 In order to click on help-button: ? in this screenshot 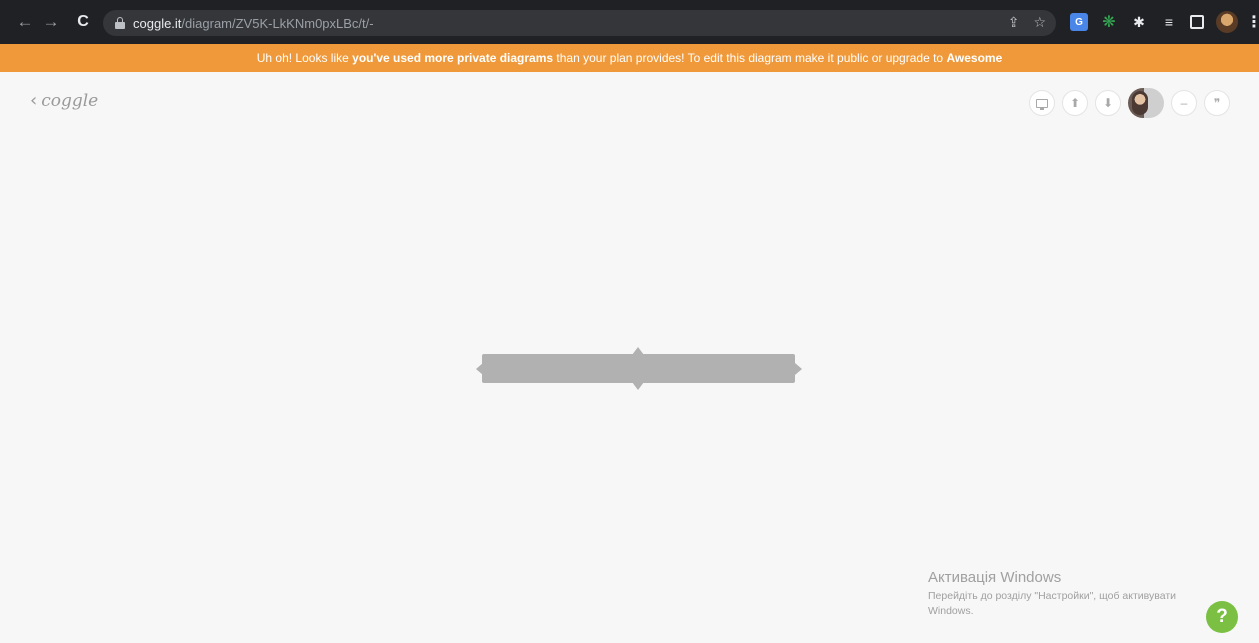, I will do `click(1222, 617)`.